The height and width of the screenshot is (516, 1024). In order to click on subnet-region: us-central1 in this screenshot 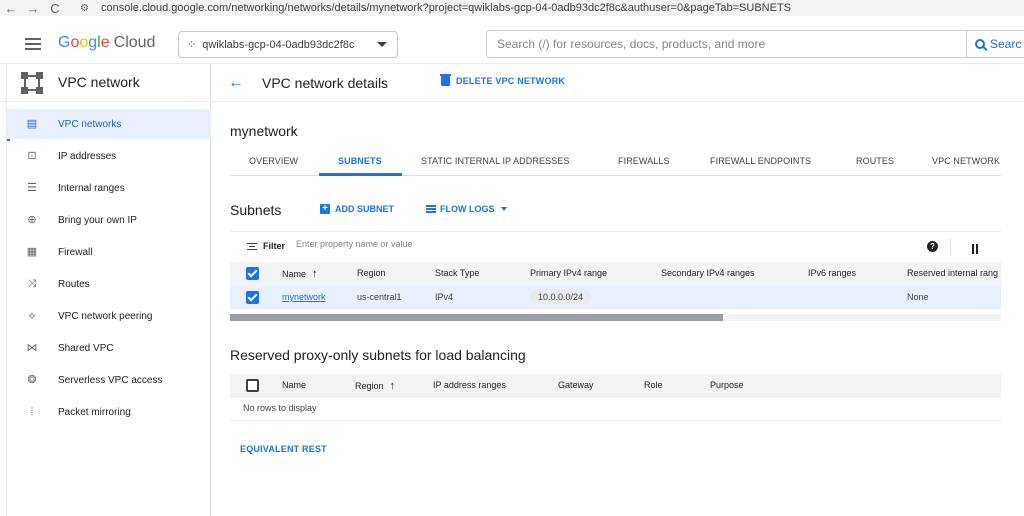, I will do `click(379, 297)`.